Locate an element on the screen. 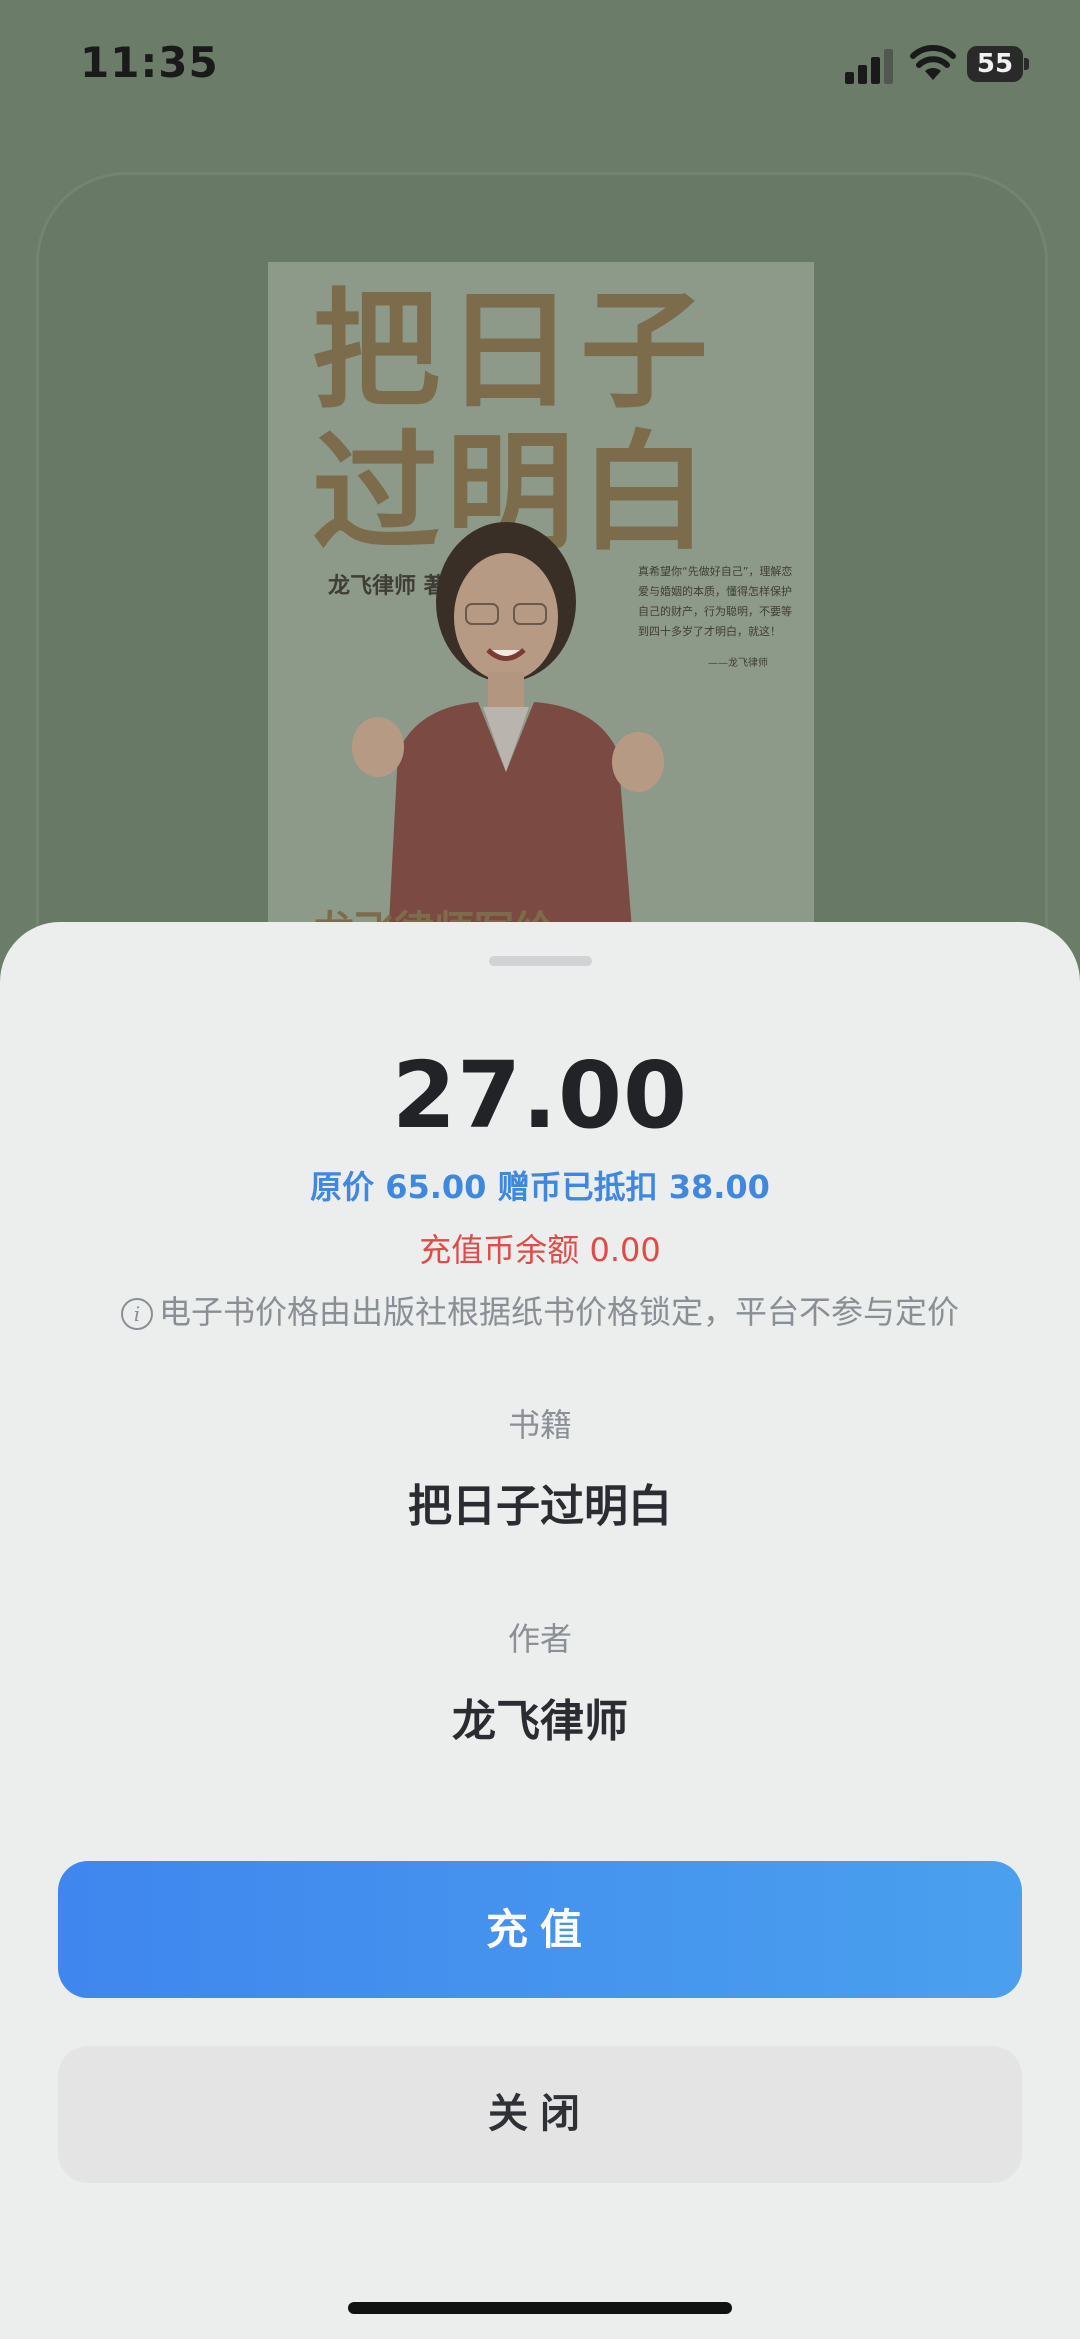  home-indicator is located at coordinates (540, 2308).